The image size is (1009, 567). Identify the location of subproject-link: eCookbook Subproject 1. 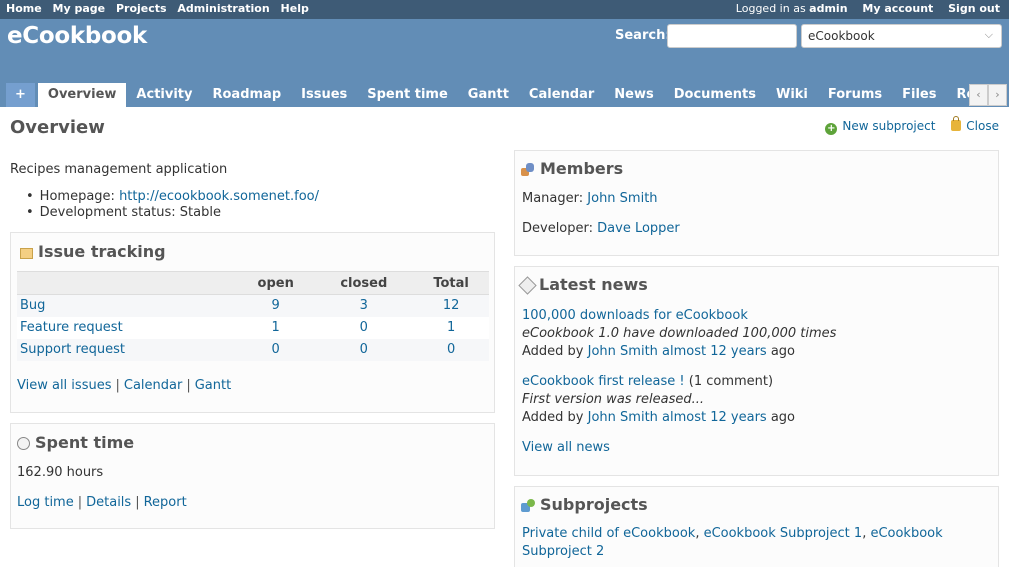
(783, 533).